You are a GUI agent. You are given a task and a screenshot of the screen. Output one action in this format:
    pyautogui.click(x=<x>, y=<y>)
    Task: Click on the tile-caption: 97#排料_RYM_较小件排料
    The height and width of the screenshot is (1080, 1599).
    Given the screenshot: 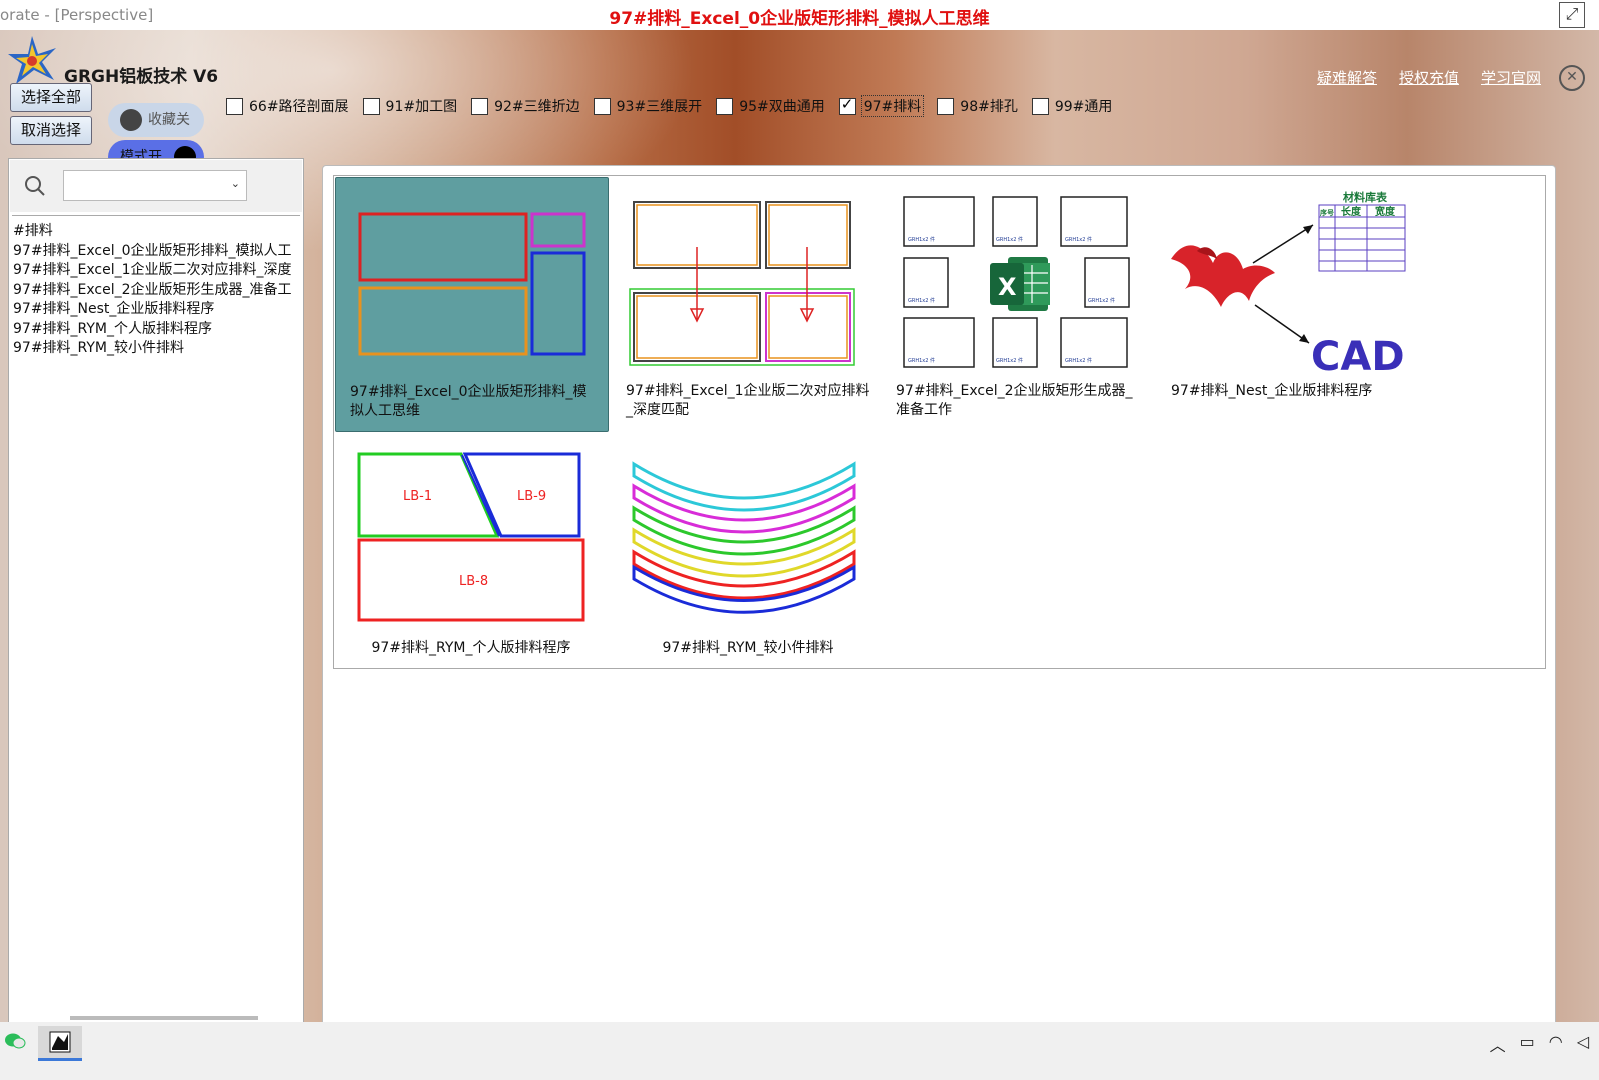 What is the action you would take?
    pyautogui.click(x=748, y=648)
    